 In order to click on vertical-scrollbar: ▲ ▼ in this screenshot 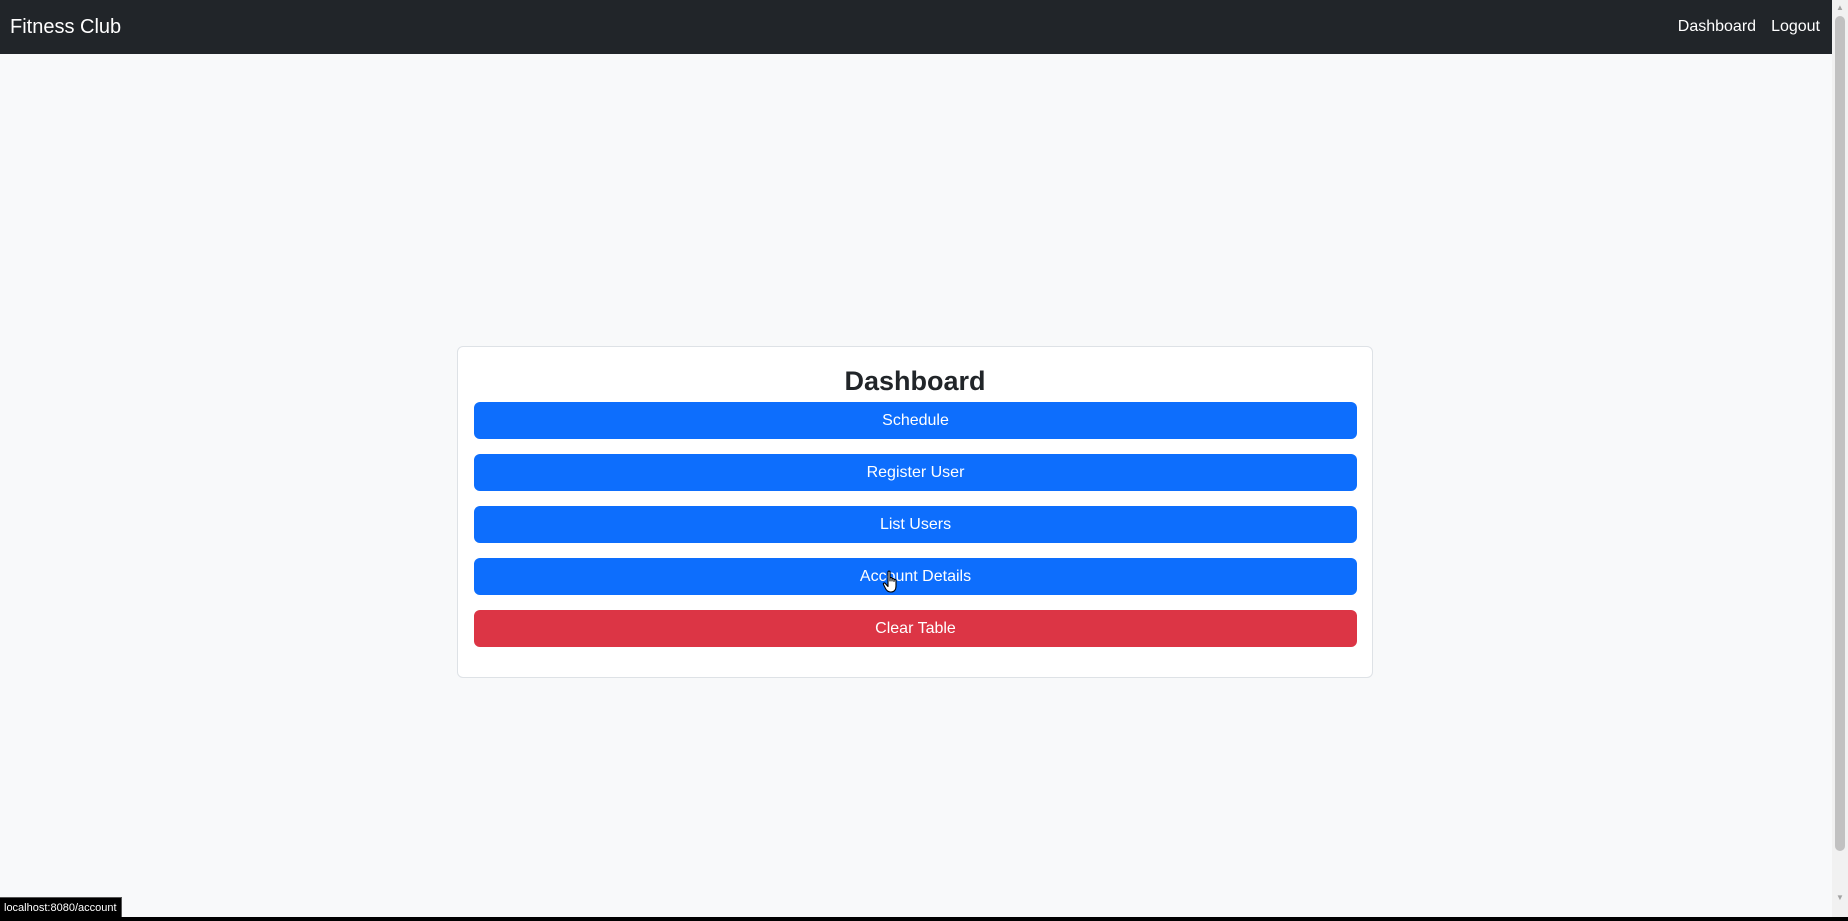, I will do `click(1840, 460)`.